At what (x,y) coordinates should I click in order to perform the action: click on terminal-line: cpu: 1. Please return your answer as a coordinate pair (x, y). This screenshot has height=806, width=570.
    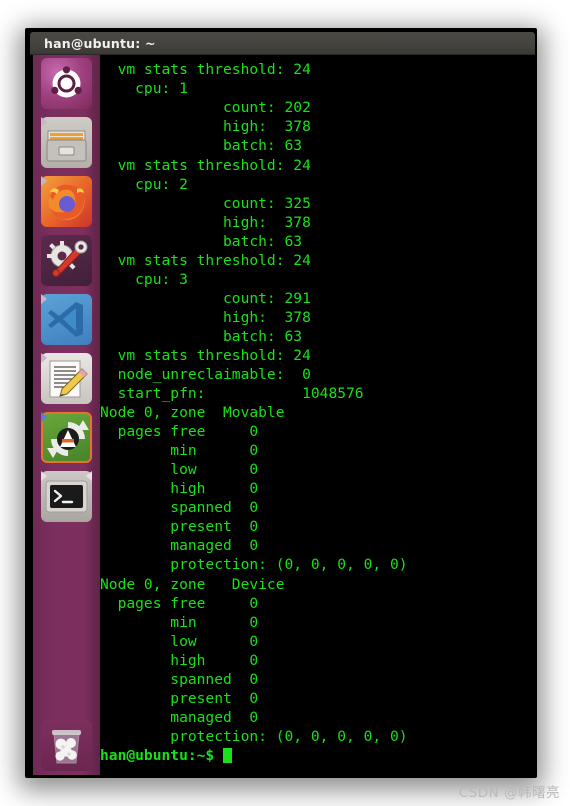
    Looking at the image, I should click on (144, 89).